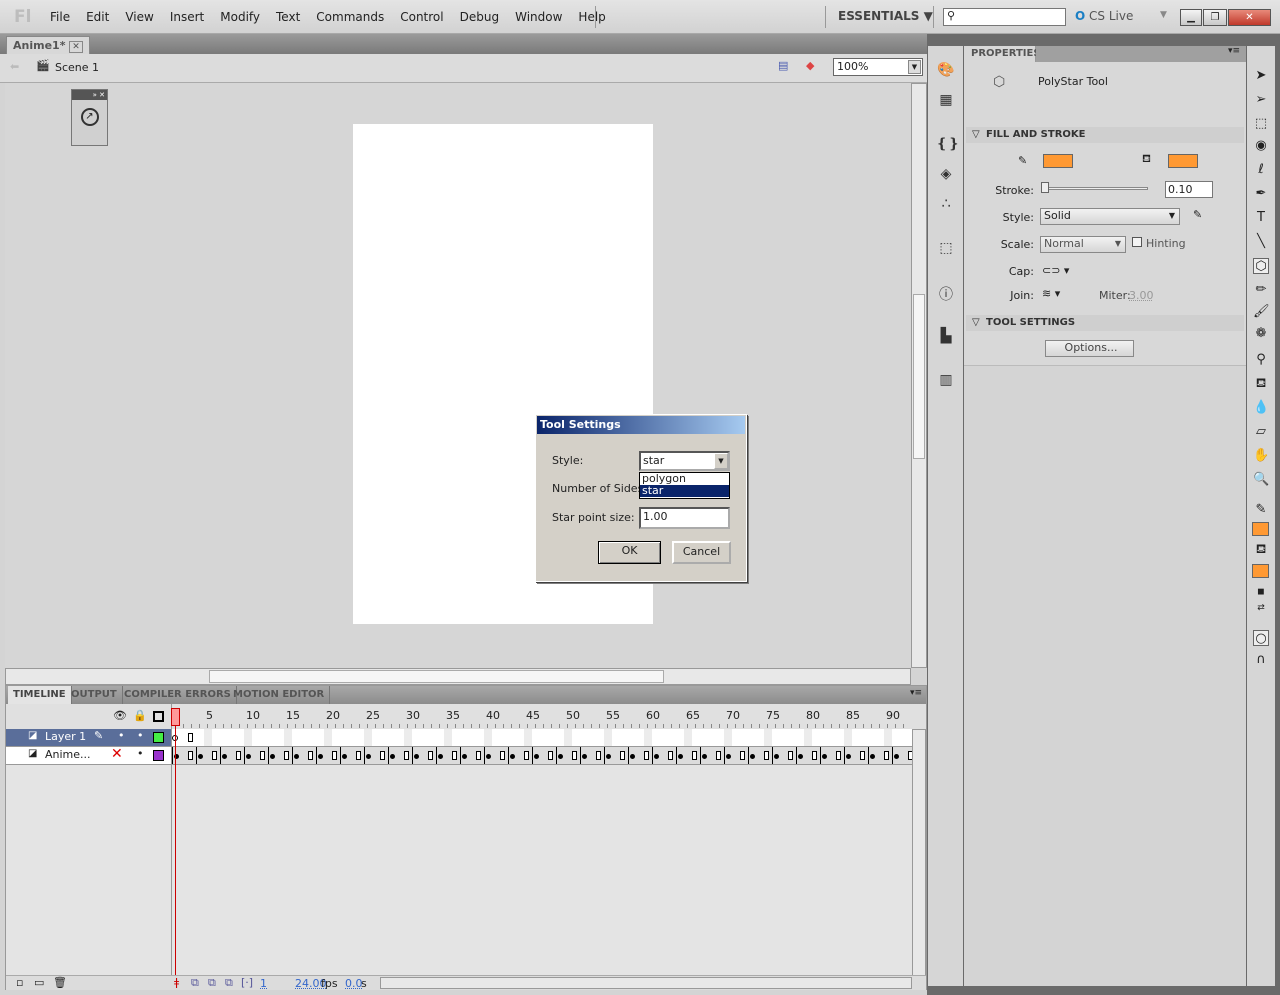 The width and height of the screenshot is (1280, 995). What do you see at coordinates (629, 552) in the screenshot?
I see `ok-button: OK` at bounding box center [629, 552].